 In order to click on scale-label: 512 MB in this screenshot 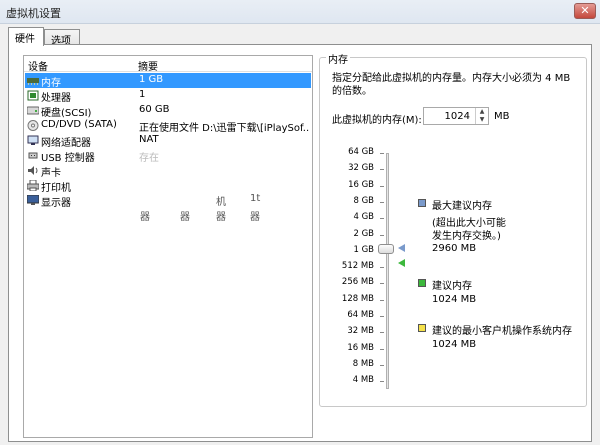, I will do `click(357, 266)`.